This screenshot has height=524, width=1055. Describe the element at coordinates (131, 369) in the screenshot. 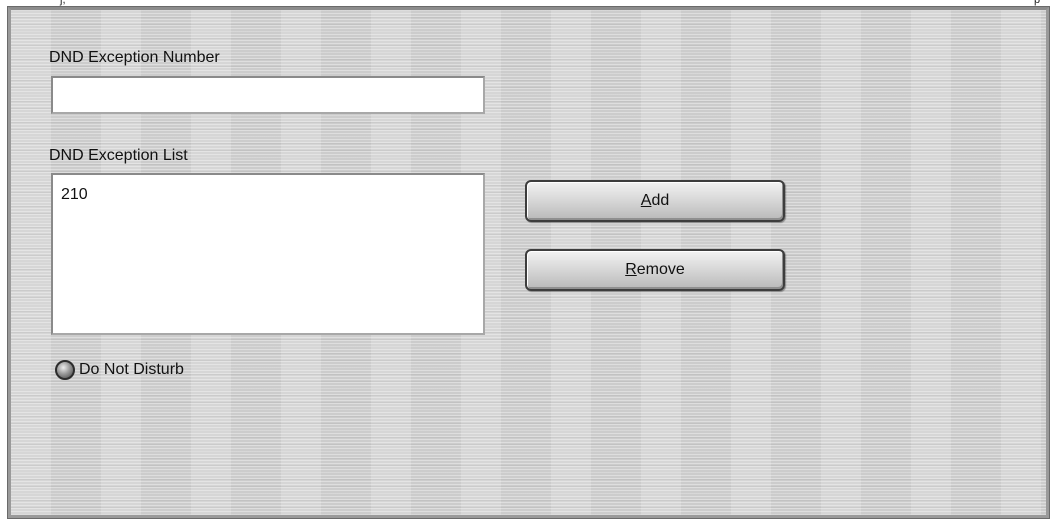

I see `do-not-disturb-label: Do Not Disturb` at that location.